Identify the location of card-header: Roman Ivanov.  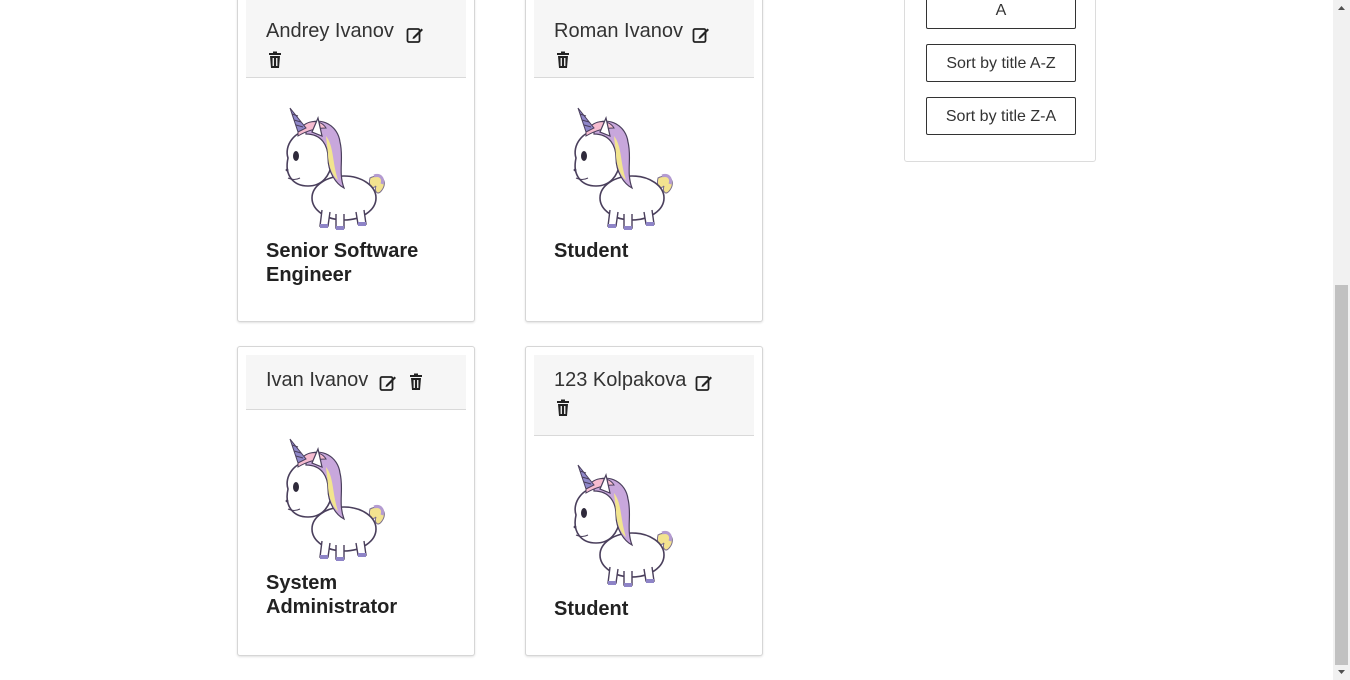
(644, 39).